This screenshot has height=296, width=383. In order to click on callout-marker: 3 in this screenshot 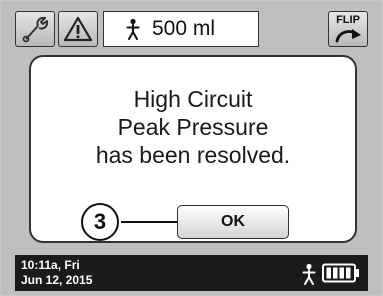, I will do `click(100, 222)`.